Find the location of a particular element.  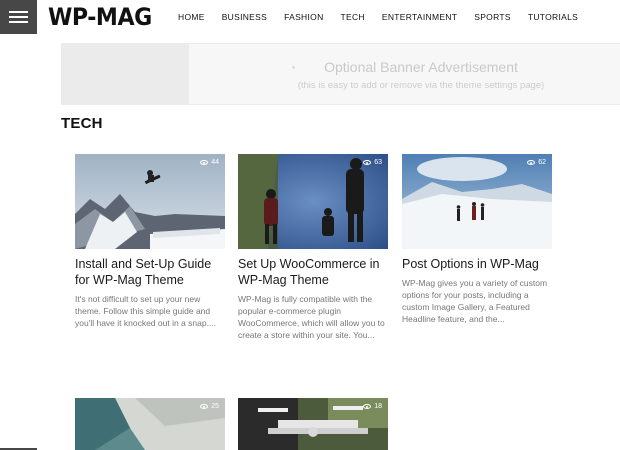

nav-home: HOME is located at coordinates (191, 17).